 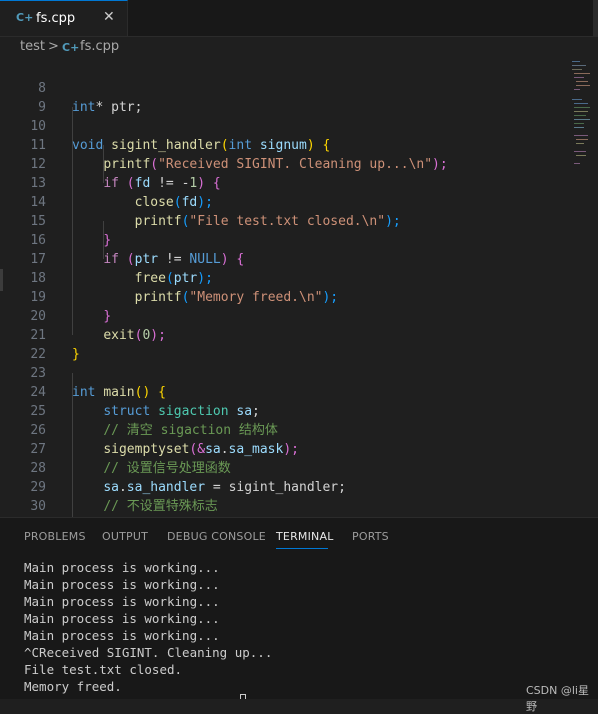 What do you see at coordinates (99, 46) in the screenshot?
I see `breadcrumb-file: fs.cpp` at bounding box center [99, 46].